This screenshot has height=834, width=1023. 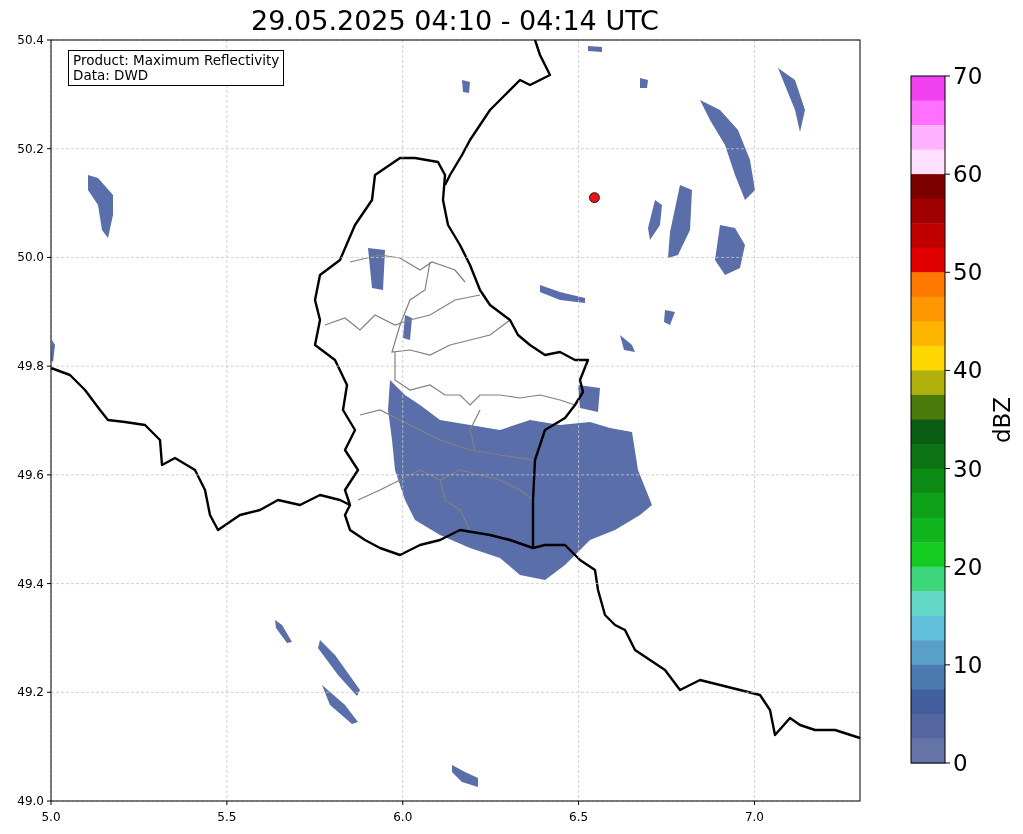 I want to click on axis-tick-label: 5.0, so click(x=51, y=817).